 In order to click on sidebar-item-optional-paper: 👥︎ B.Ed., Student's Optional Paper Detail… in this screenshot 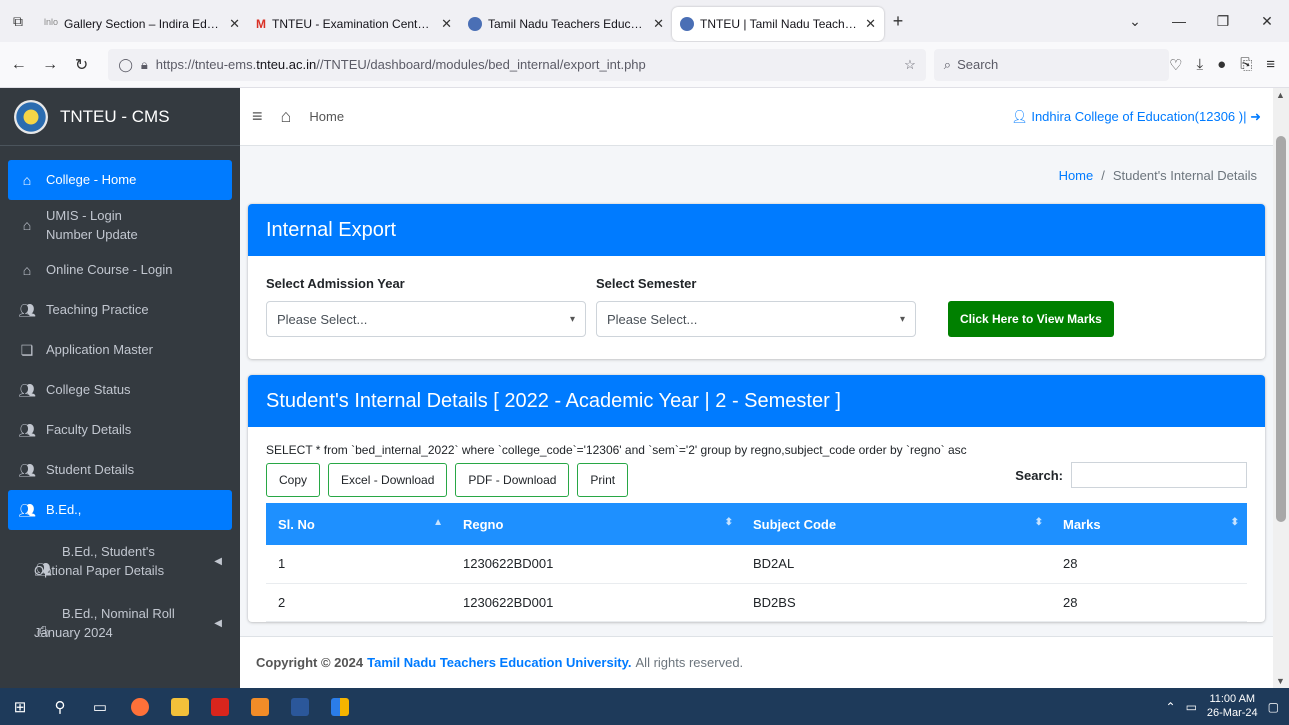, I will do `click(120, 561)`.